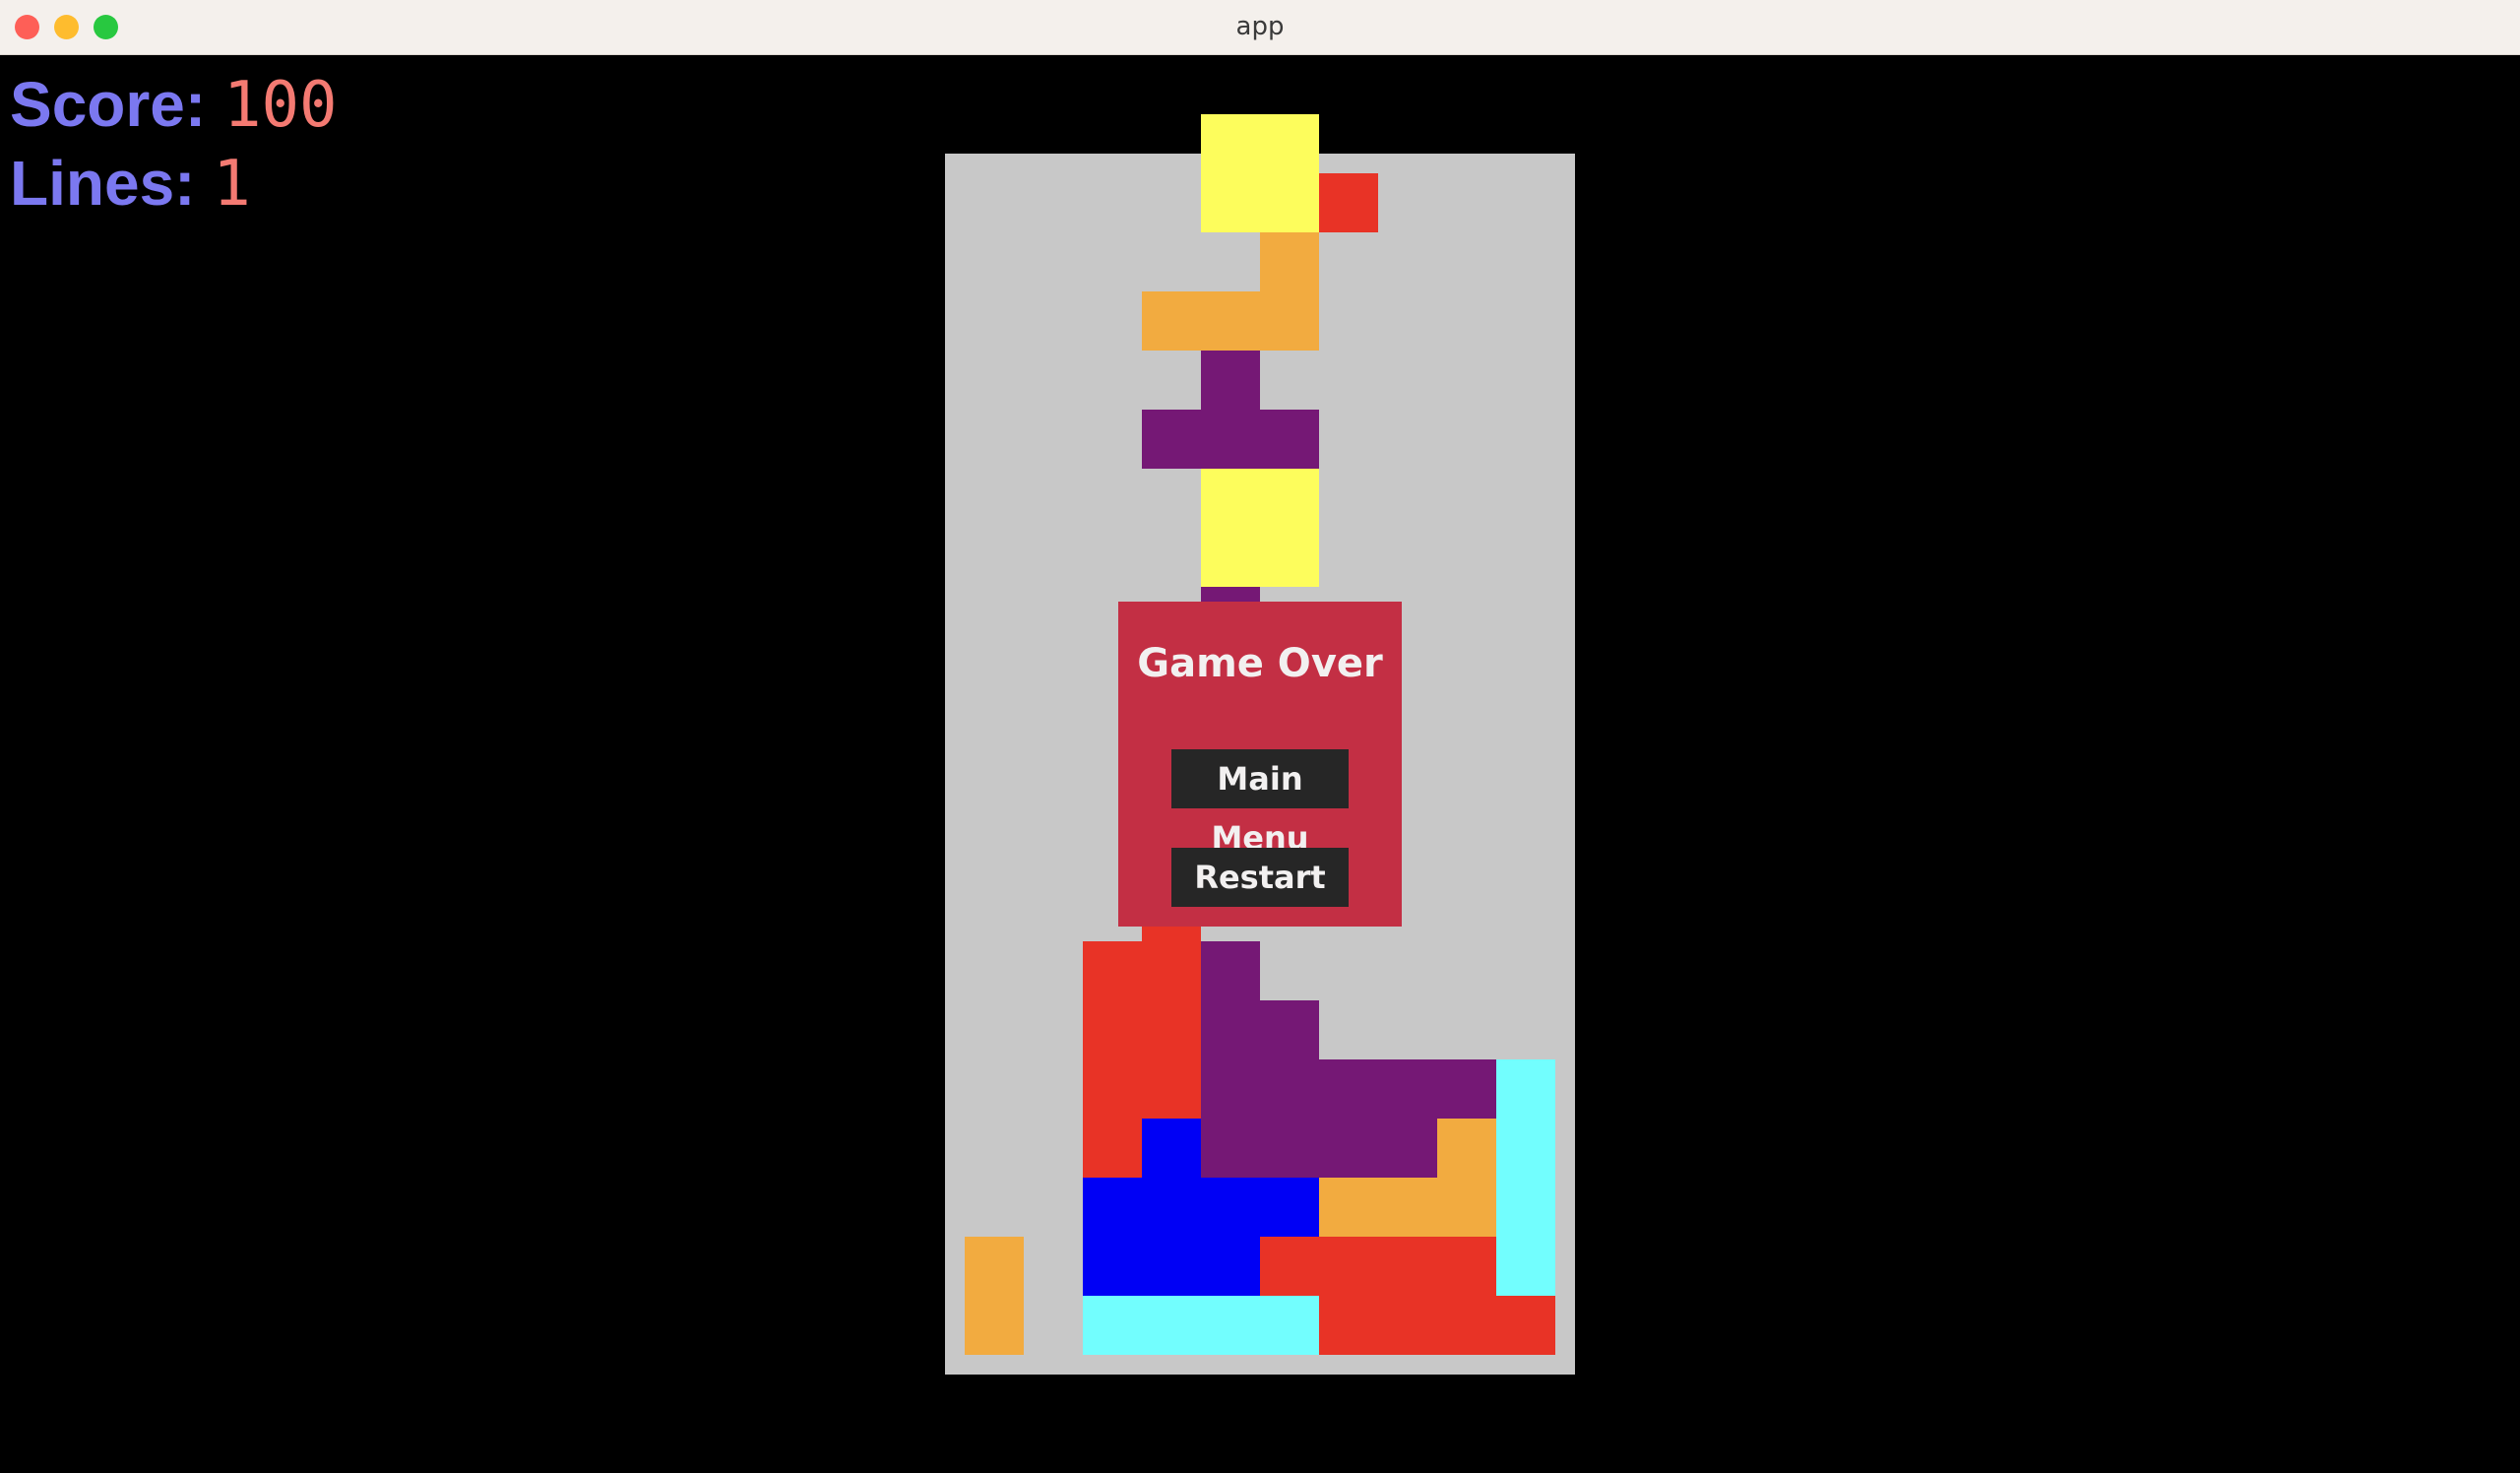 The image size is (2520, 1473). I want to click on title-bar: app, so click(1260, 27).